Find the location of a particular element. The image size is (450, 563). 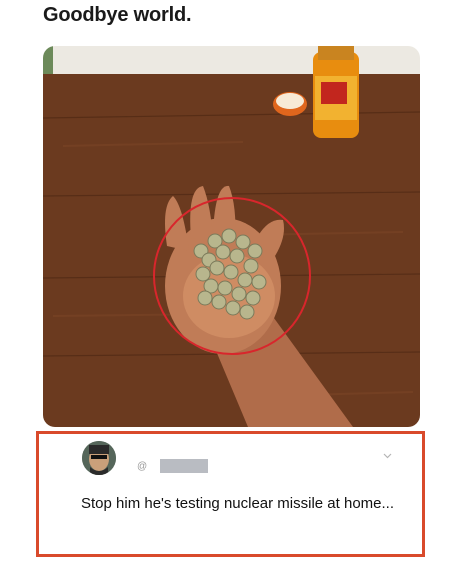

handle-at-sign: @ is located at coordinates (142, 466).